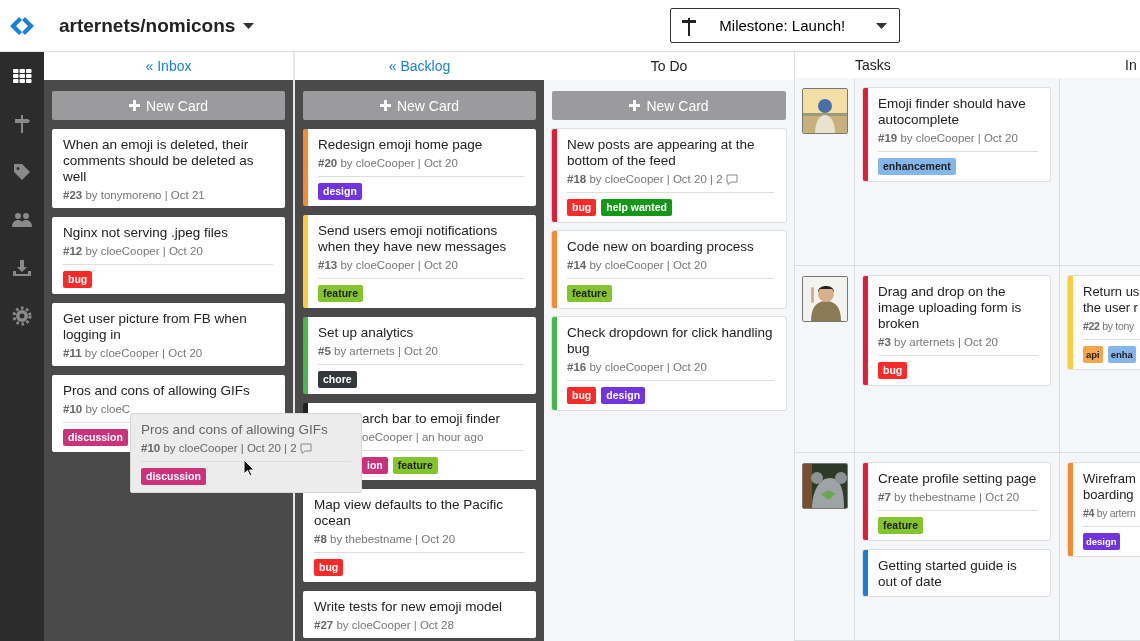 This screenshot has width=1140, height=641. I want to click on column-title: In, so click(1131, 65).